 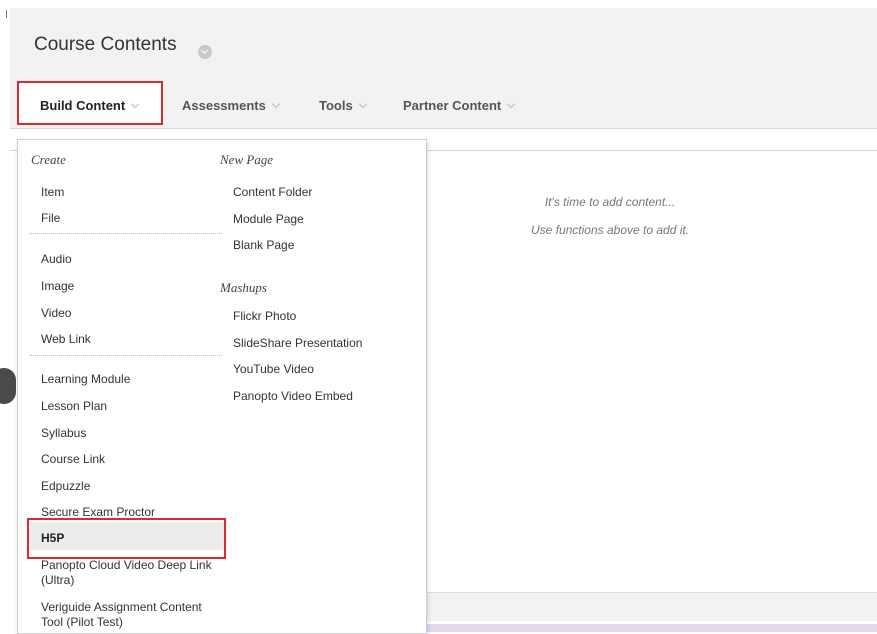 I want to click on menu-item-syllabus: Syllabus, so click(x=63, y=433).